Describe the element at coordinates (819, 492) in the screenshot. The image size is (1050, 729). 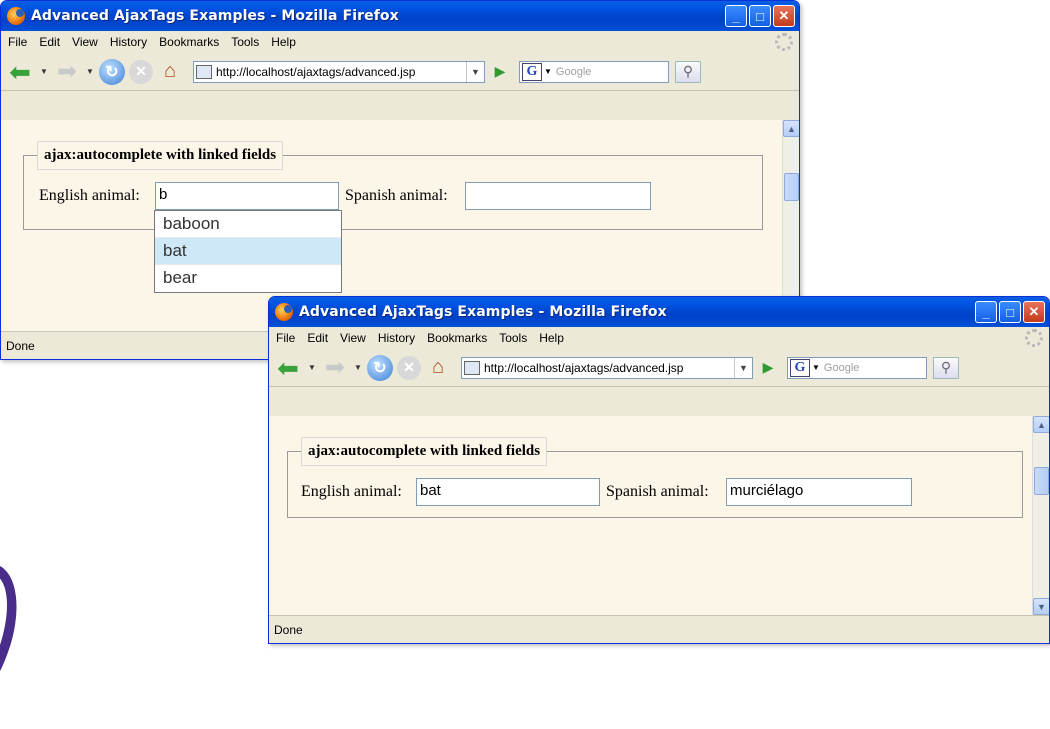
I see `spanish-animal-input: murciélago` at that location.